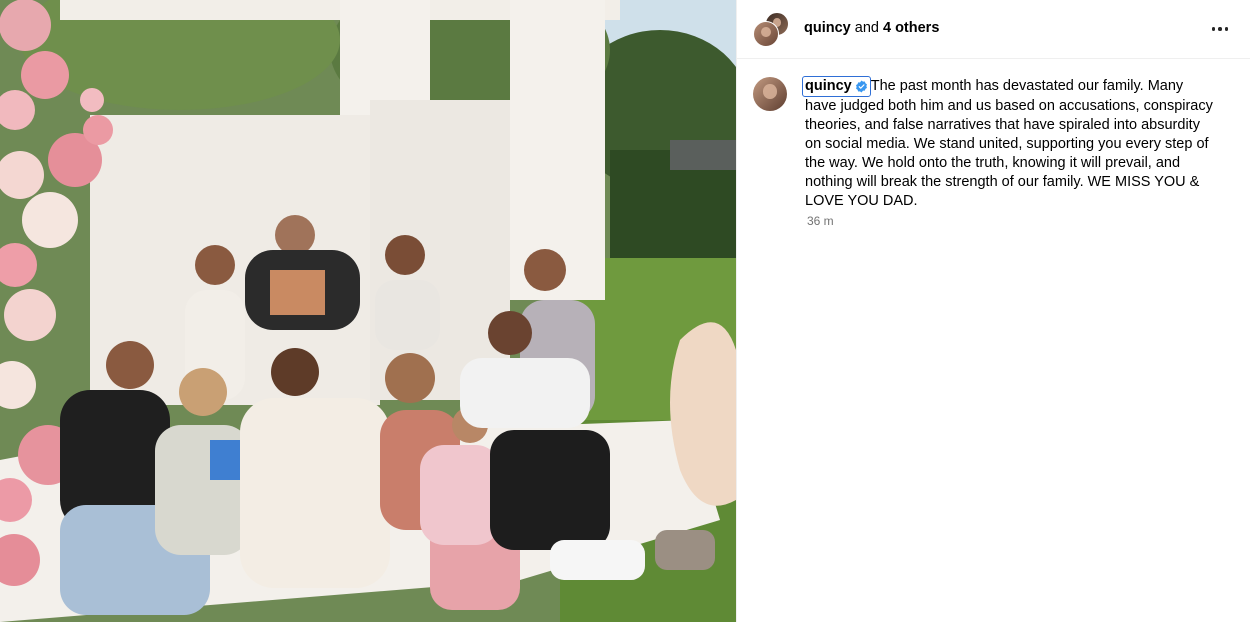  Describe the element at coordinates (770, 94) in the screenshot. I see `caption-avatar` at that location.